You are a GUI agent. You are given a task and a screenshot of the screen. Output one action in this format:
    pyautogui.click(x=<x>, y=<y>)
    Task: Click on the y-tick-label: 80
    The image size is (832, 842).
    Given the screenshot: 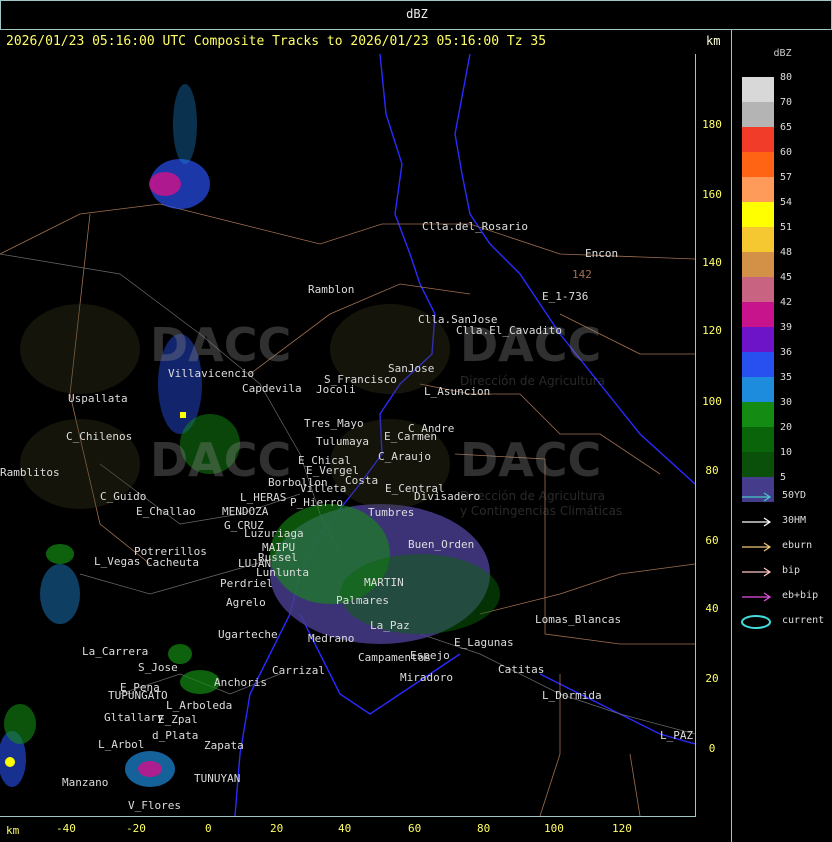 What is the action you would take?
    pyautogui.click(x=712, y=470)
    